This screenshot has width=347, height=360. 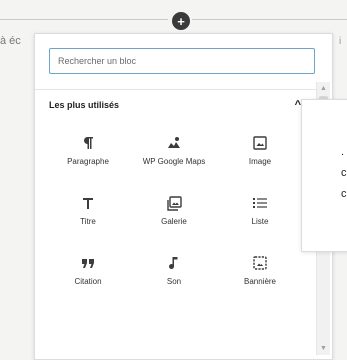 I want to click on editor-background-text: à éc, so click(x=10, y=41).